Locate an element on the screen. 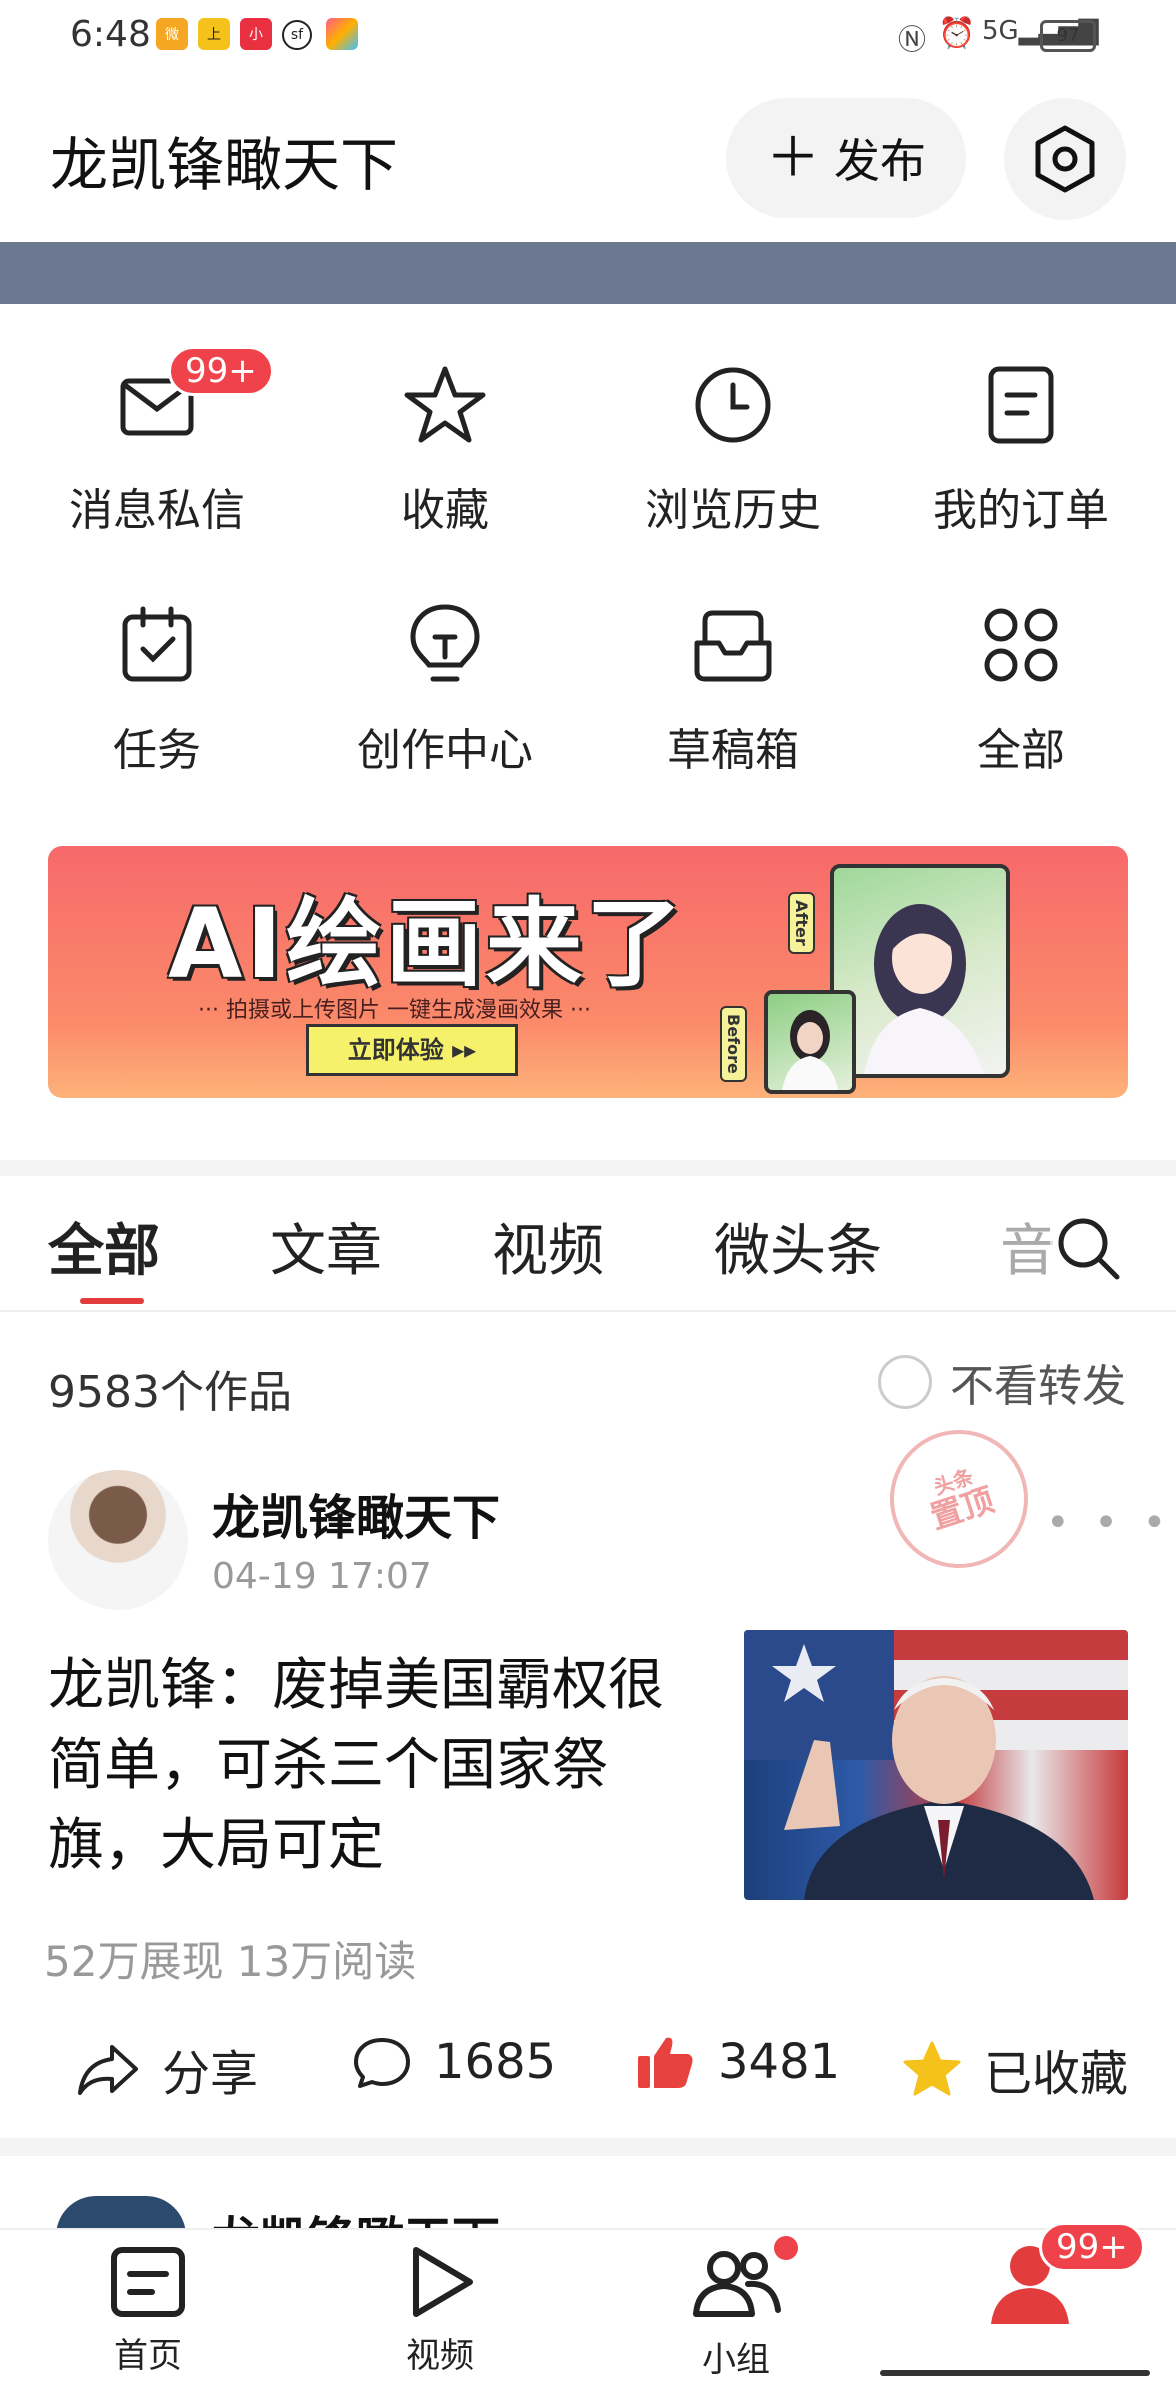 This screenshot has height=2402, width=1176. hexagon-settings-icon is located at coordinates (1065, 159).